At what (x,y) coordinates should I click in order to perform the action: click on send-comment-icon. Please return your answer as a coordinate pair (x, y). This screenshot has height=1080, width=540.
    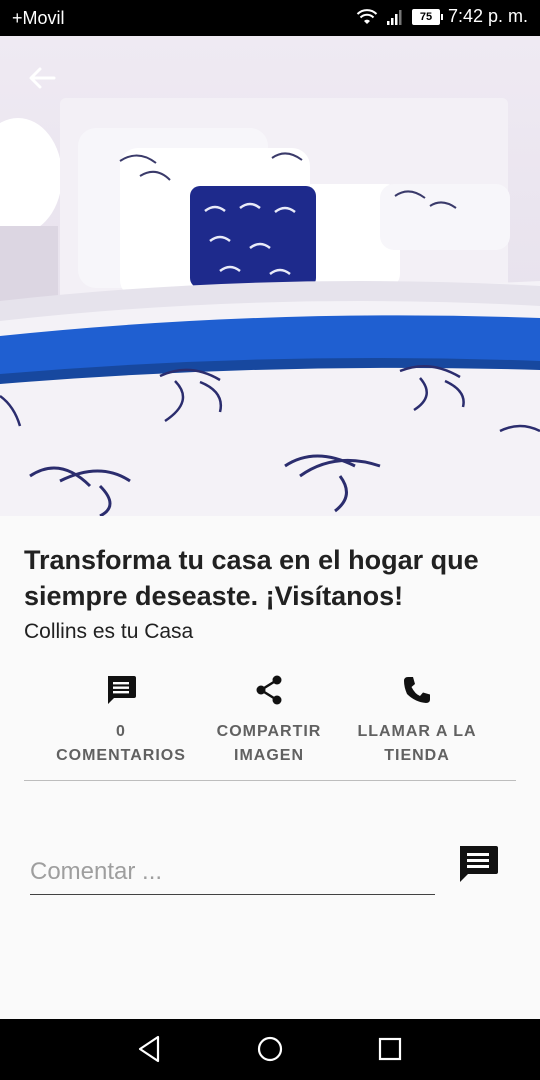
    Looking at the image, I should click on (478, 864).